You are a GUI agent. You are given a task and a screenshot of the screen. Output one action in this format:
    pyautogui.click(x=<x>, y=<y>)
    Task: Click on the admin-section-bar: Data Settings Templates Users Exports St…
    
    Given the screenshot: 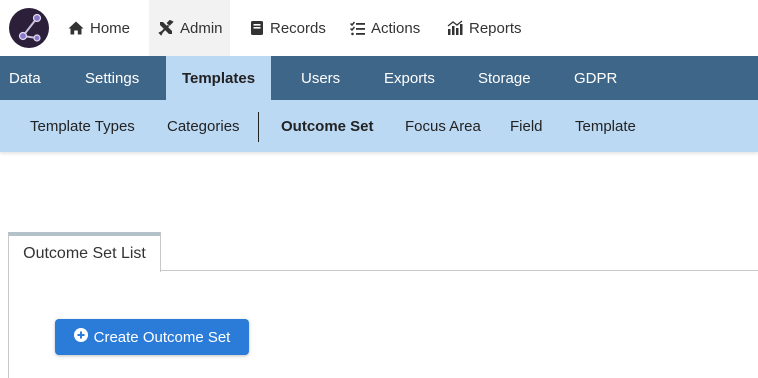 What is the action you would take?
    pyautogui.click(x=379, y=78)
    